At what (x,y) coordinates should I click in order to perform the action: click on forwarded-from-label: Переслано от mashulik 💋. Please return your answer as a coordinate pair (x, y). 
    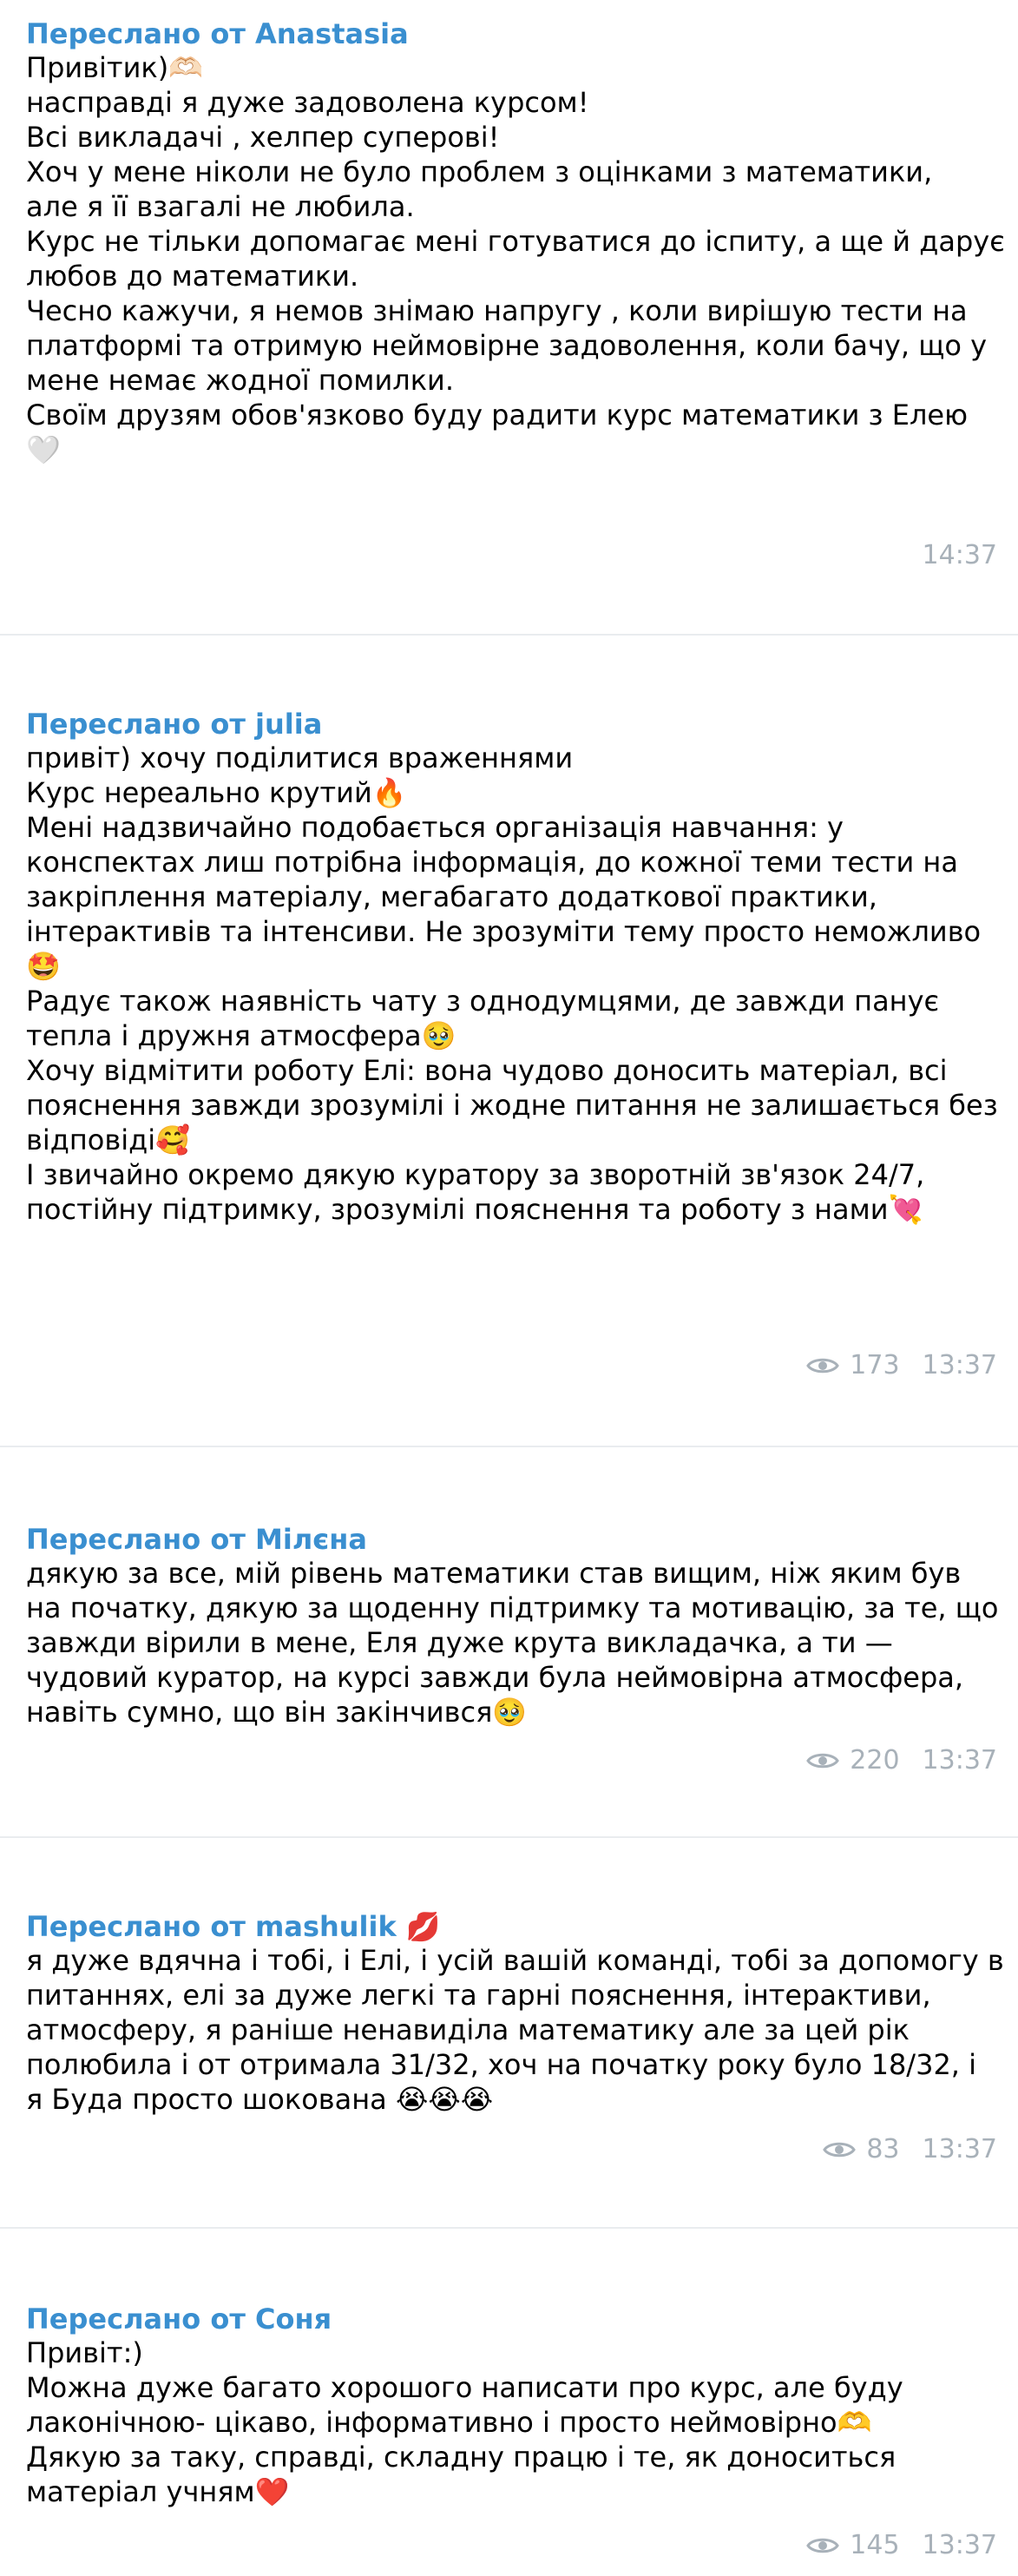
    Looking at the image, I should click on (509, 1926).